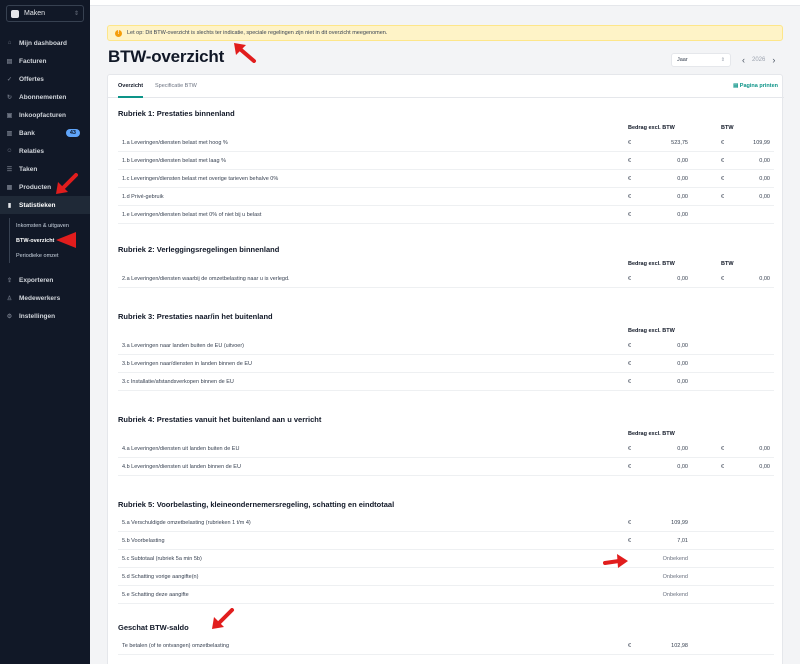 The height and width of the screenshot is (664, 800). What do you see at coordinates (176, 113) in the screenshot?
I see `section-title: Rubriek 1: Prestaties binnenland` at bounding box center [176, 113].